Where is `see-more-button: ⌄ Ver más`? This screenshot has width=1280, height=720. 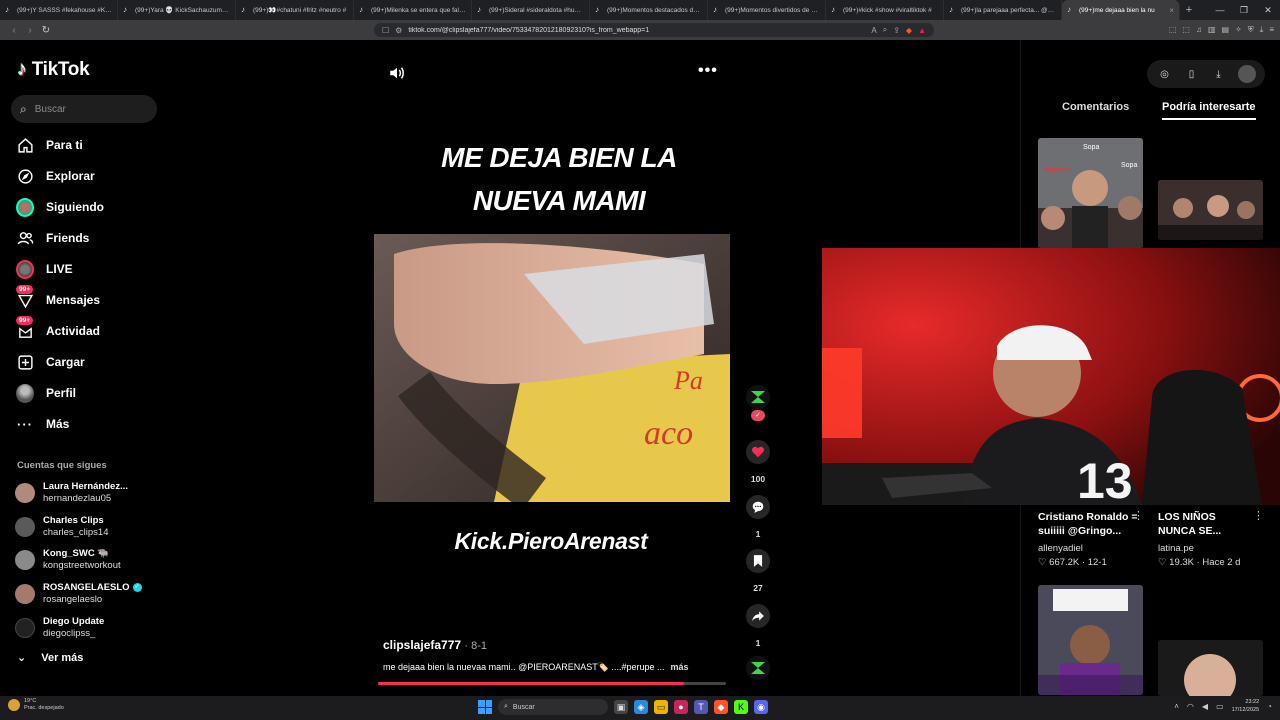
see-more-button: ⌄ Ver más is located at coordinates (50, 658).